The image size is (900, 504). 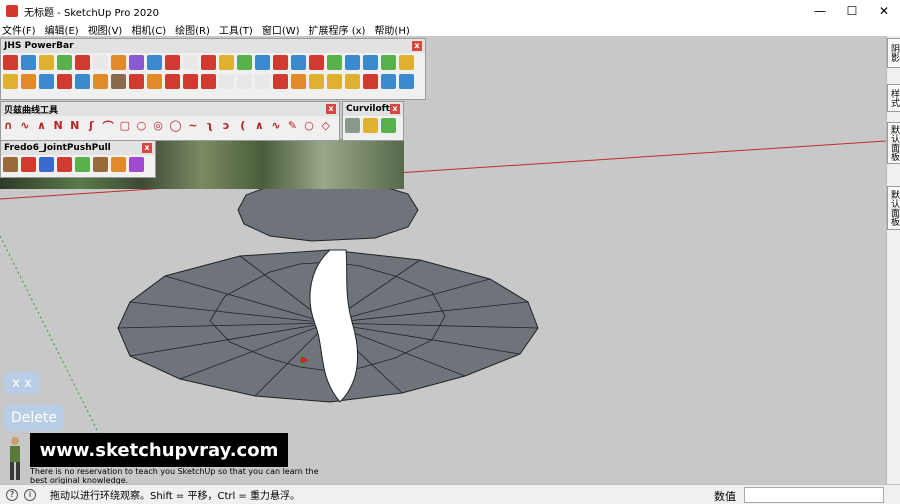 I want to click on wrench-icon: ✎, so click(x=292, y=125).